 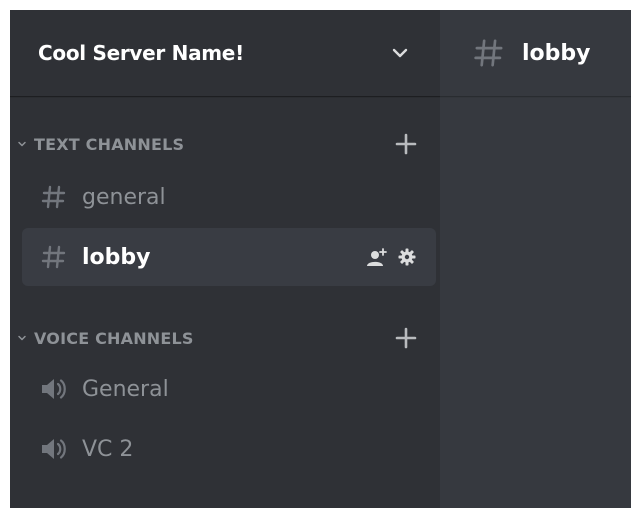 I want to click on channel-vc-2: VC 2, so click(x=229, y=449).